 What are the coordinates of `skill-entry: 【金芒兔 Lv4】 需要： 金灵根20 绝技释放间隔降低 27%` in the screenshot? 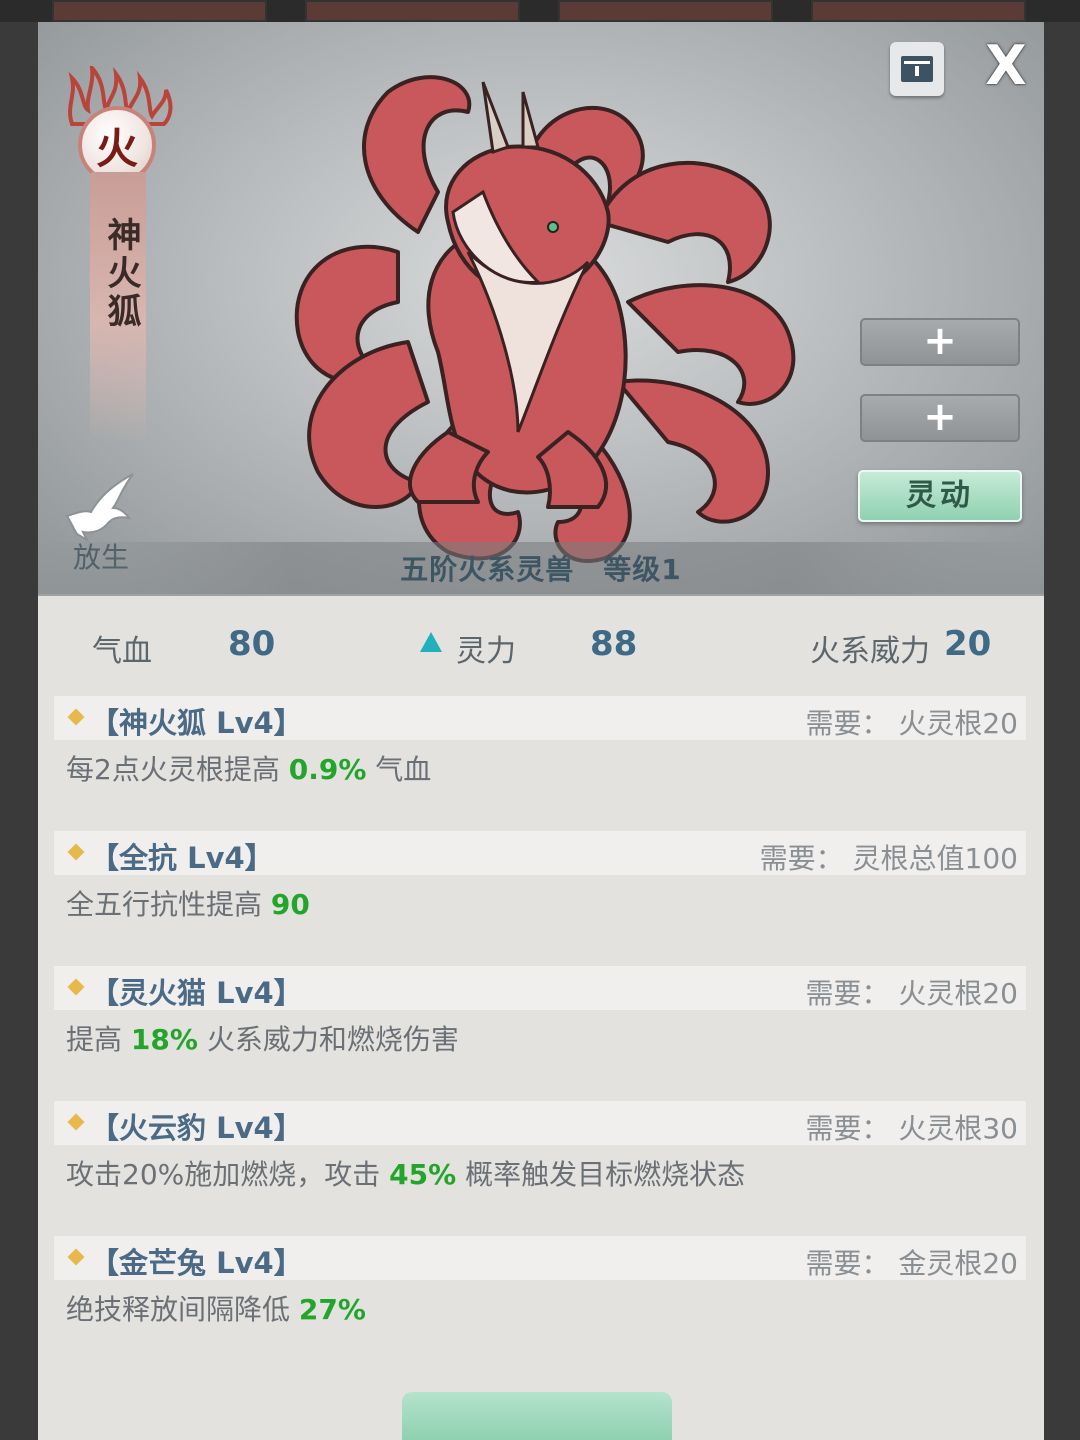 It's located at (540, 1283).